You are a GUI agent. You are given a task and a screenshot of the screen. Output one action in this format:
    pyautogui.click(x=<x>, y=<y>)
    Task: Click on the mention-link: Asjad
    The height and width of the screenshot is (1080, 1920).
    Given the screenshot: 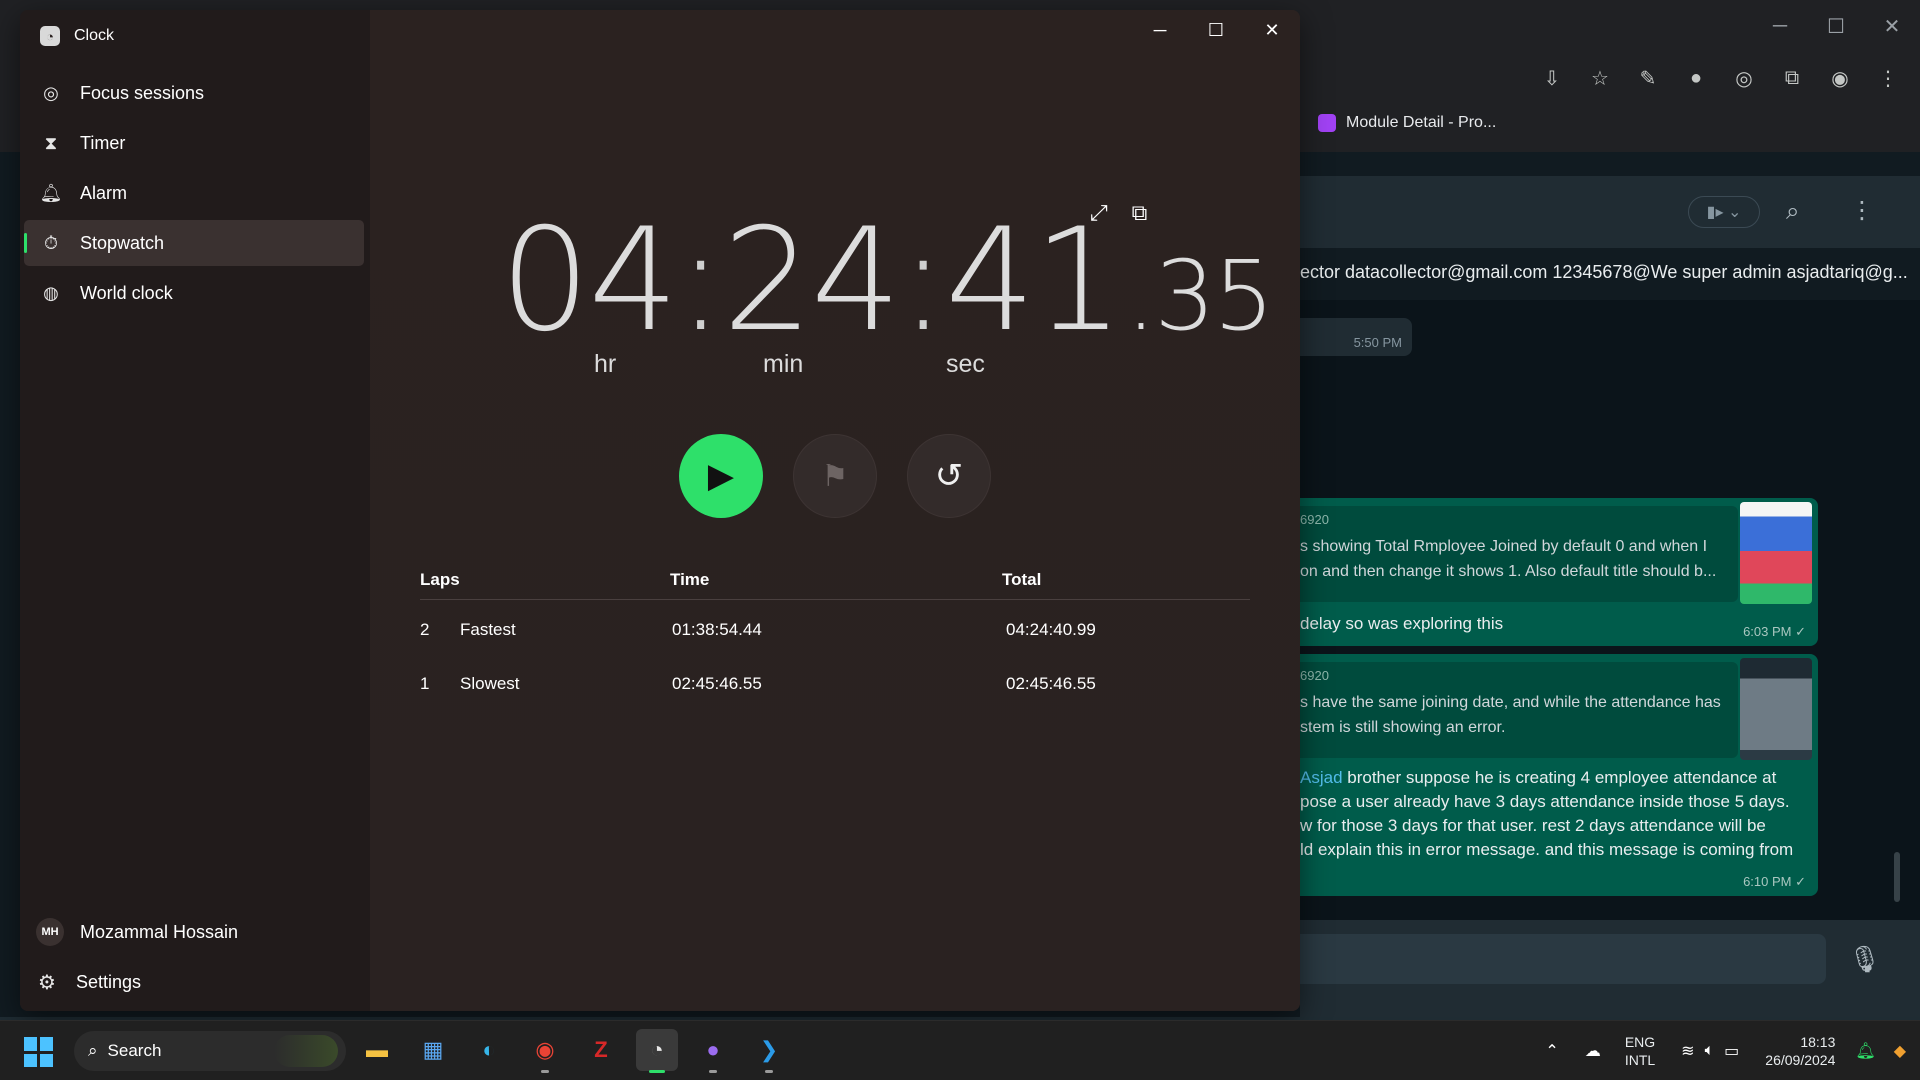 What is the action you would take?
    pyautogui.click(x=1321, y=777)
    